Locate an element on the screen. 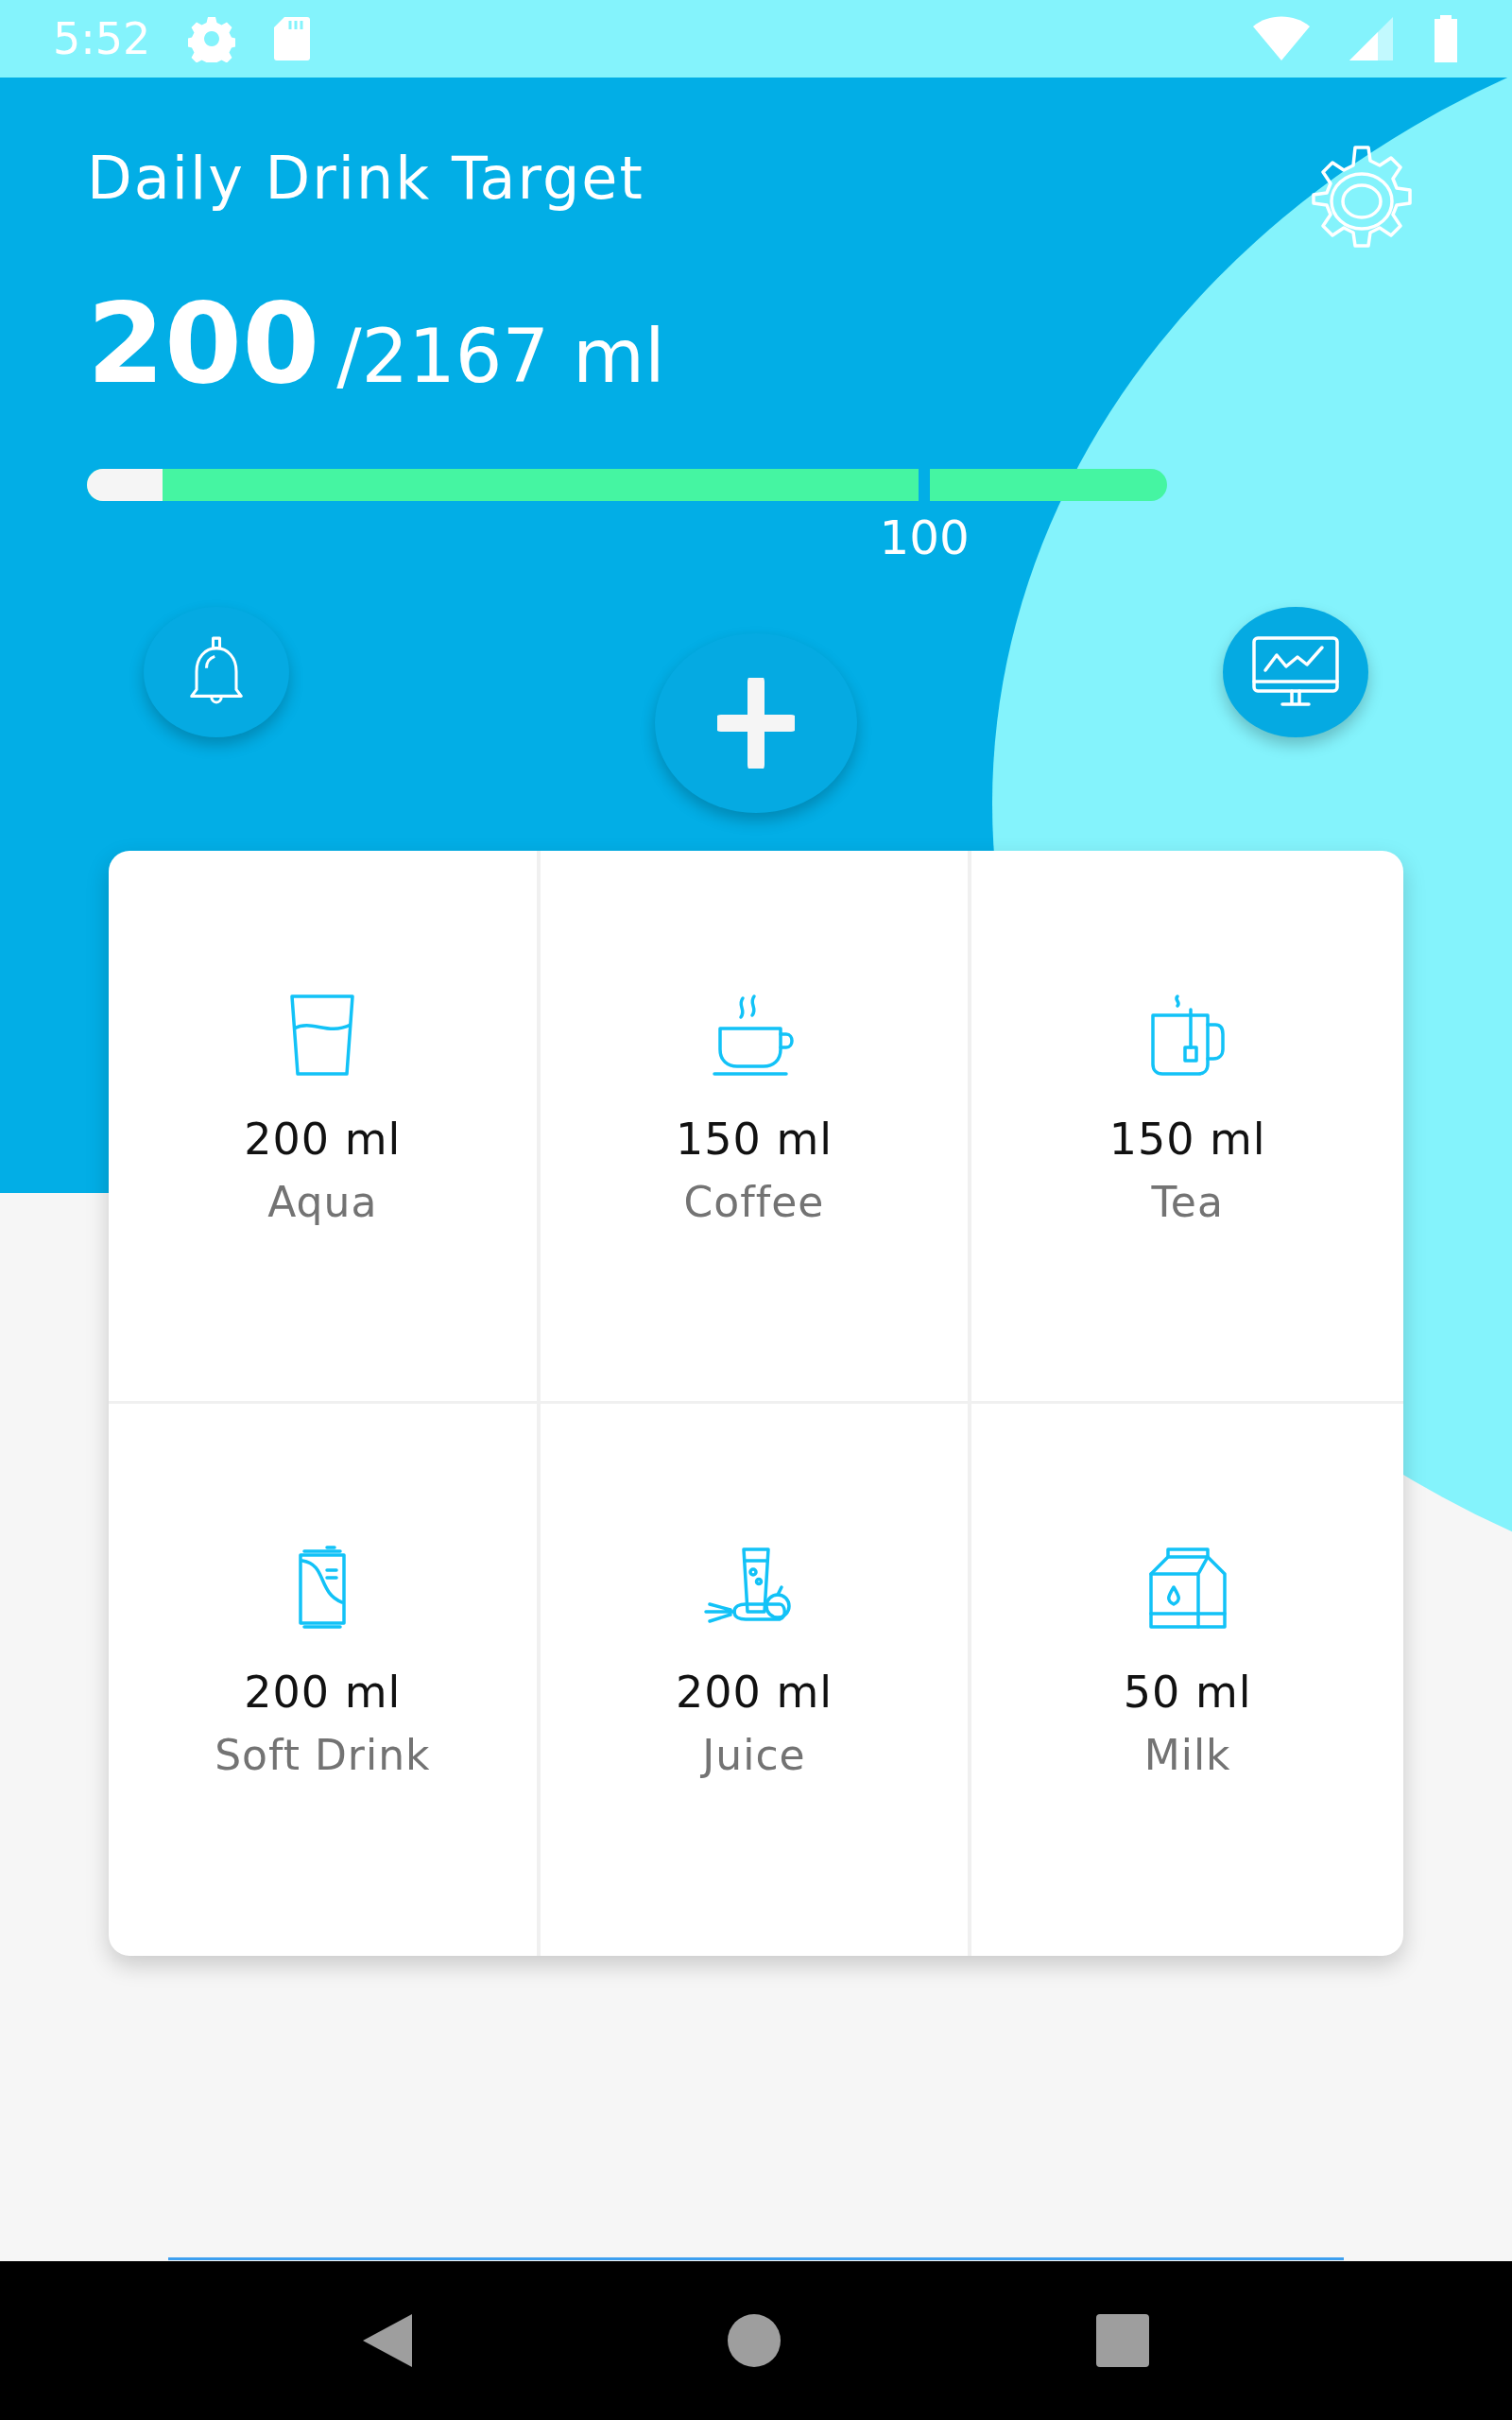 This screenshot has height=2420, width=1512. drink-option: 150 ml Coffee is located at coordinates (756, 1127).